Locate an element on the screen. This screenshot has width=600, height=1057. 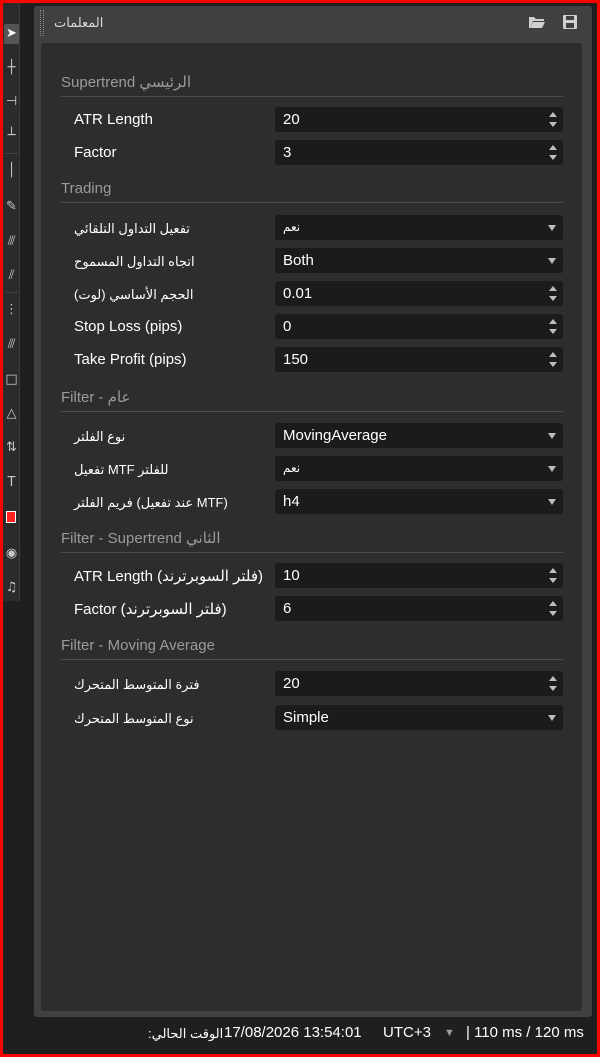
ma-type-label: نوع المتوسط المتحرك is located at coordinates (134, 718).